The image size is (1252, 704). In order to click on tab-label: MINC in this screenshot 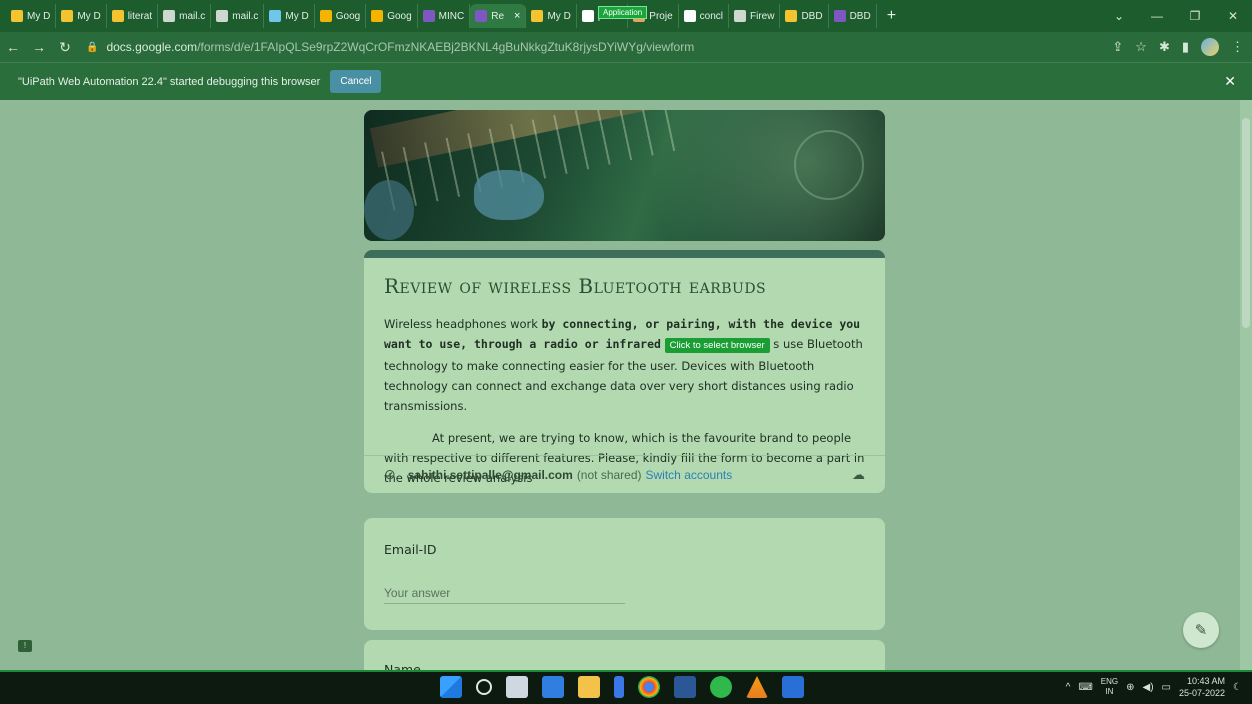, I will do `click(451, 16)`.